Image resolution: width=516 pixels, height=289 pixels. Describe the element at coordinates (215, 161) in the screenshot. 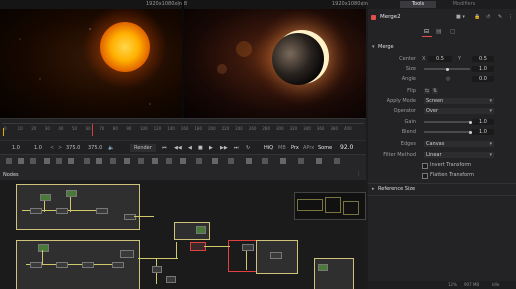

I see `renderer3d-tool-icon` at that location.